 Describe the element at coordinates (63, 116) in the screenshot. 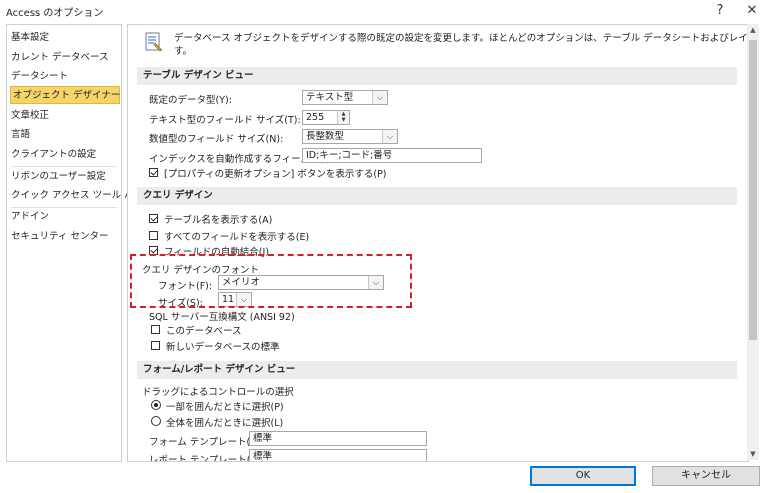

I see `sidebar-item-proofing: 文章校正` at that location.